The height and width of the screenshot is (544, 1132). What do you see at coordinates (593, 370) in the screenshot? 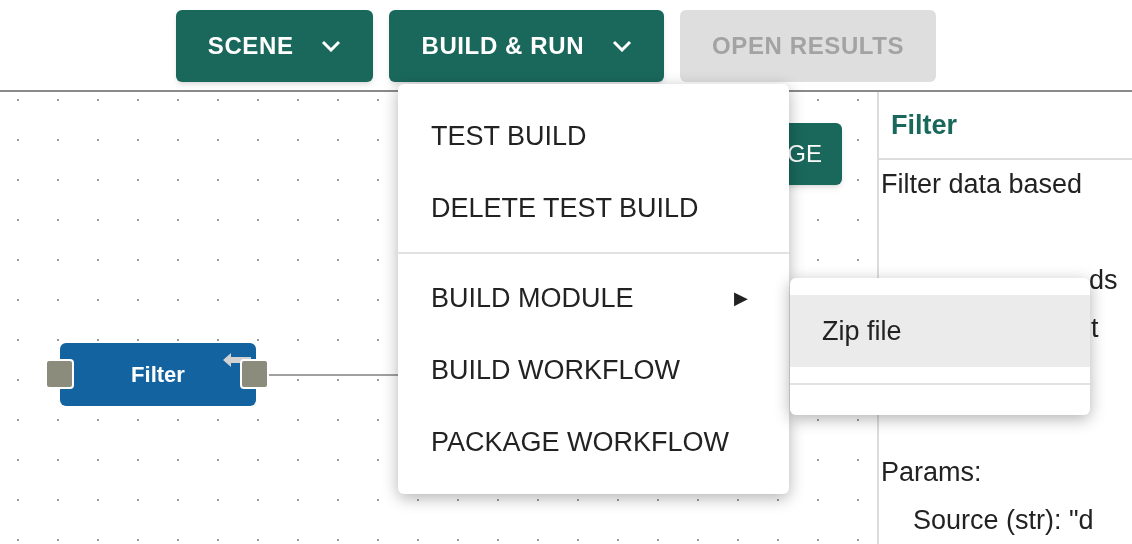
I see `menu-item: BUILD WORKFLOW` at bounding box center [593, 370].